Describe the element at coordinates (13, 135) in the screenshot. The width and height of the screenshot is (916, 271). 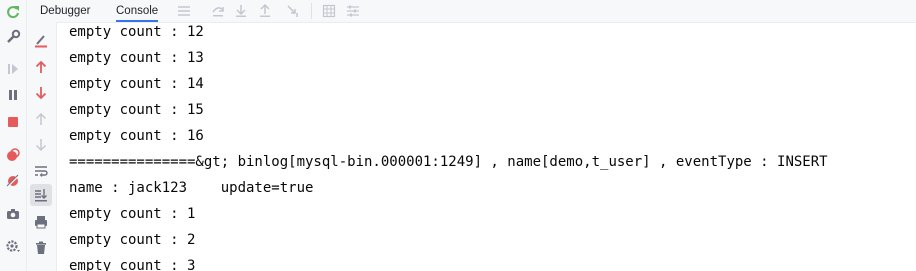
I see `debug-actions-rail` at that location.